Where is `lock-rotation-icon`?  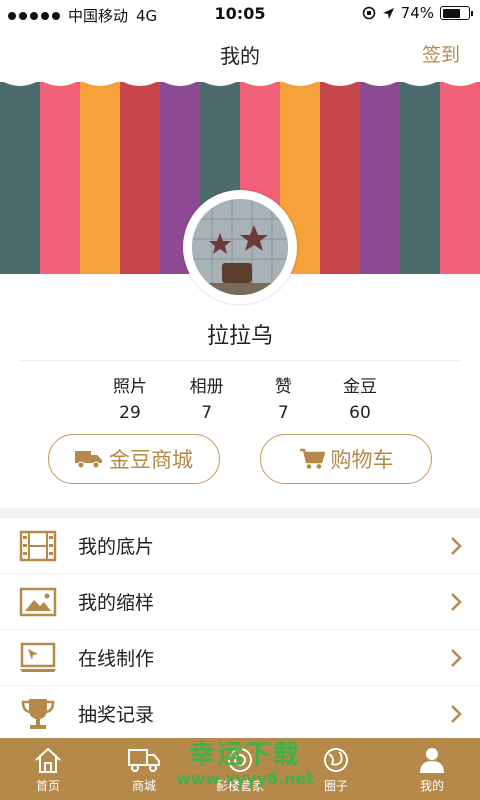 lock-rotation-icon is located at coordinates (368, 13).